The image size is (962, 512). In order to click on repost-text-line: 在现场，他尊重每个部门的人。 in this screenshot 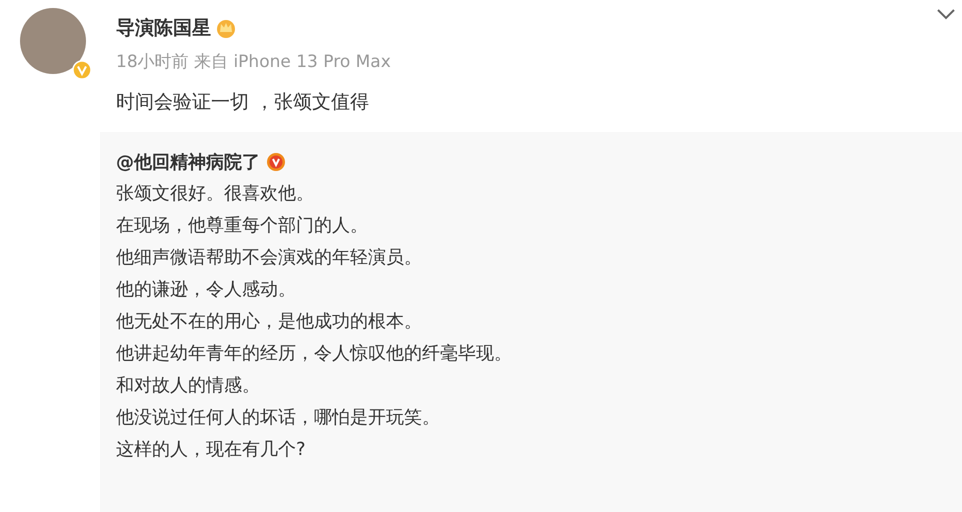, I will do `click(242, 226)`.